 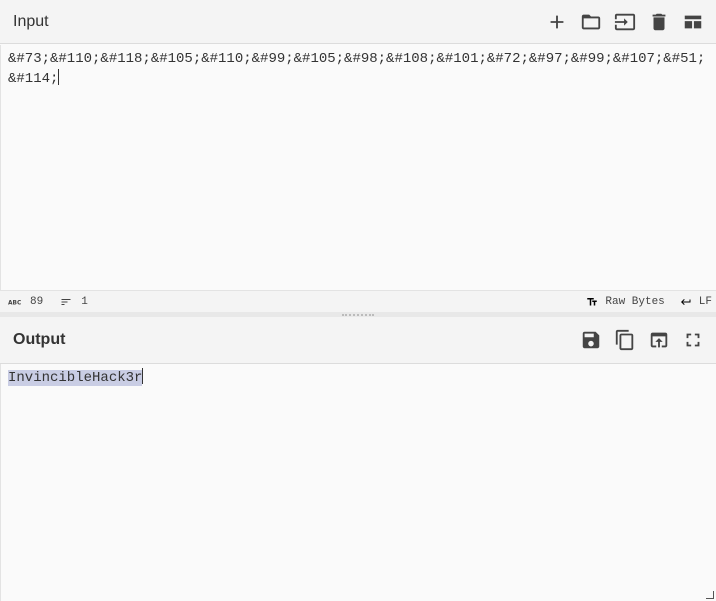 What do you see at coordinates (695, 302) in the screenshot?
I see `eol-selector: LF` at bounding box center [695, 302].